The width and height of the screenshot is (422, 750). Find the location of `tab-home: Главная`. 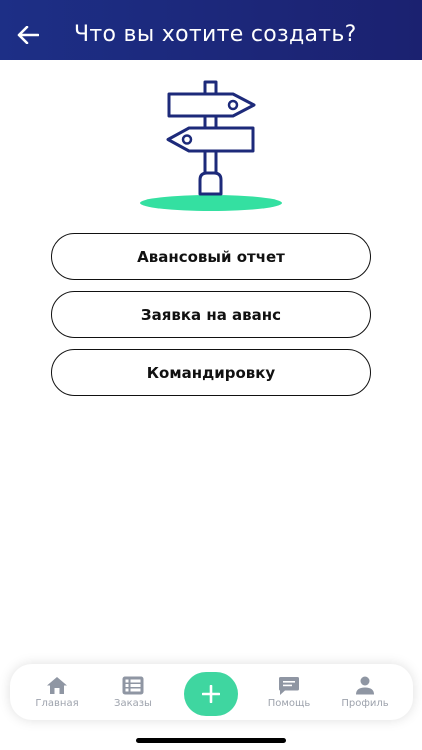

tab-home: Главная is located at coordinates (57, 692).